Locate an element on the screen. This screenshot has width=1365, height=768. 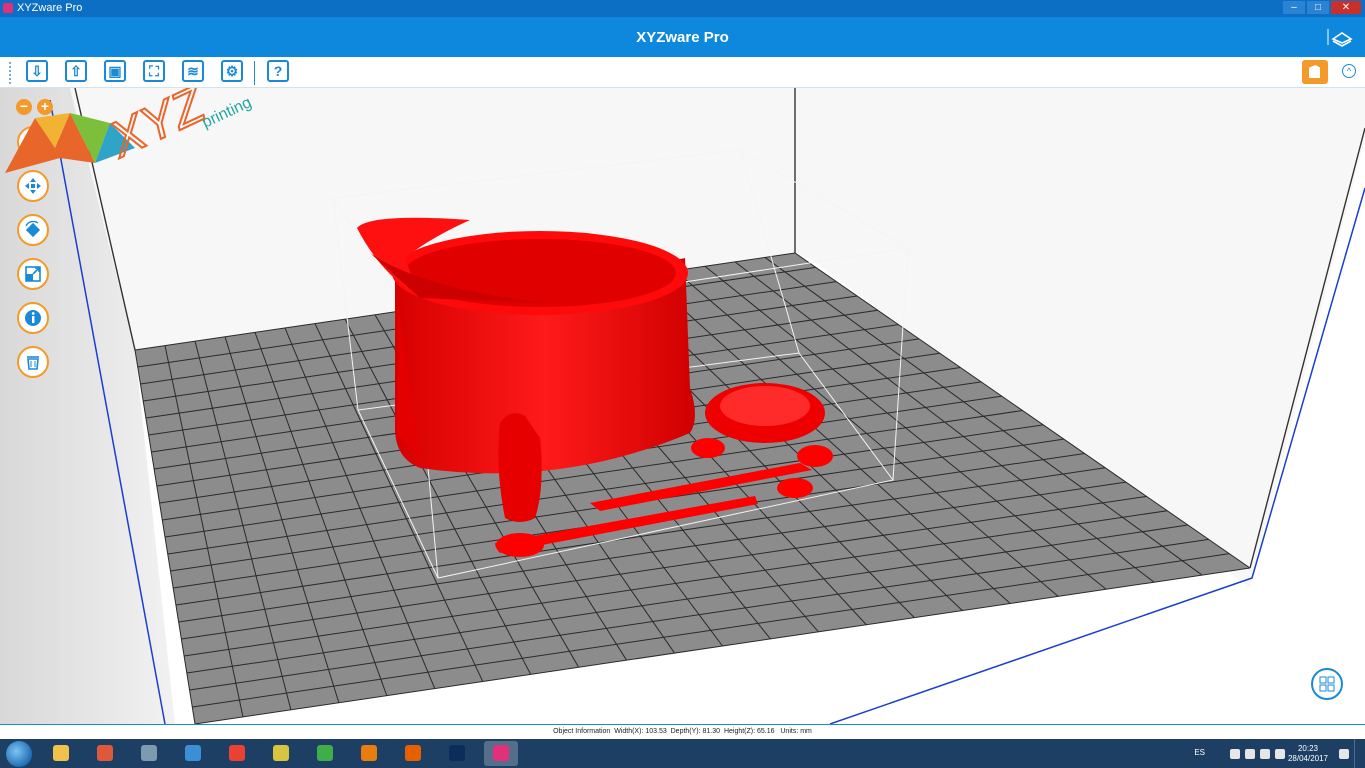
chrome-icon is located at coordinates (237, 753).